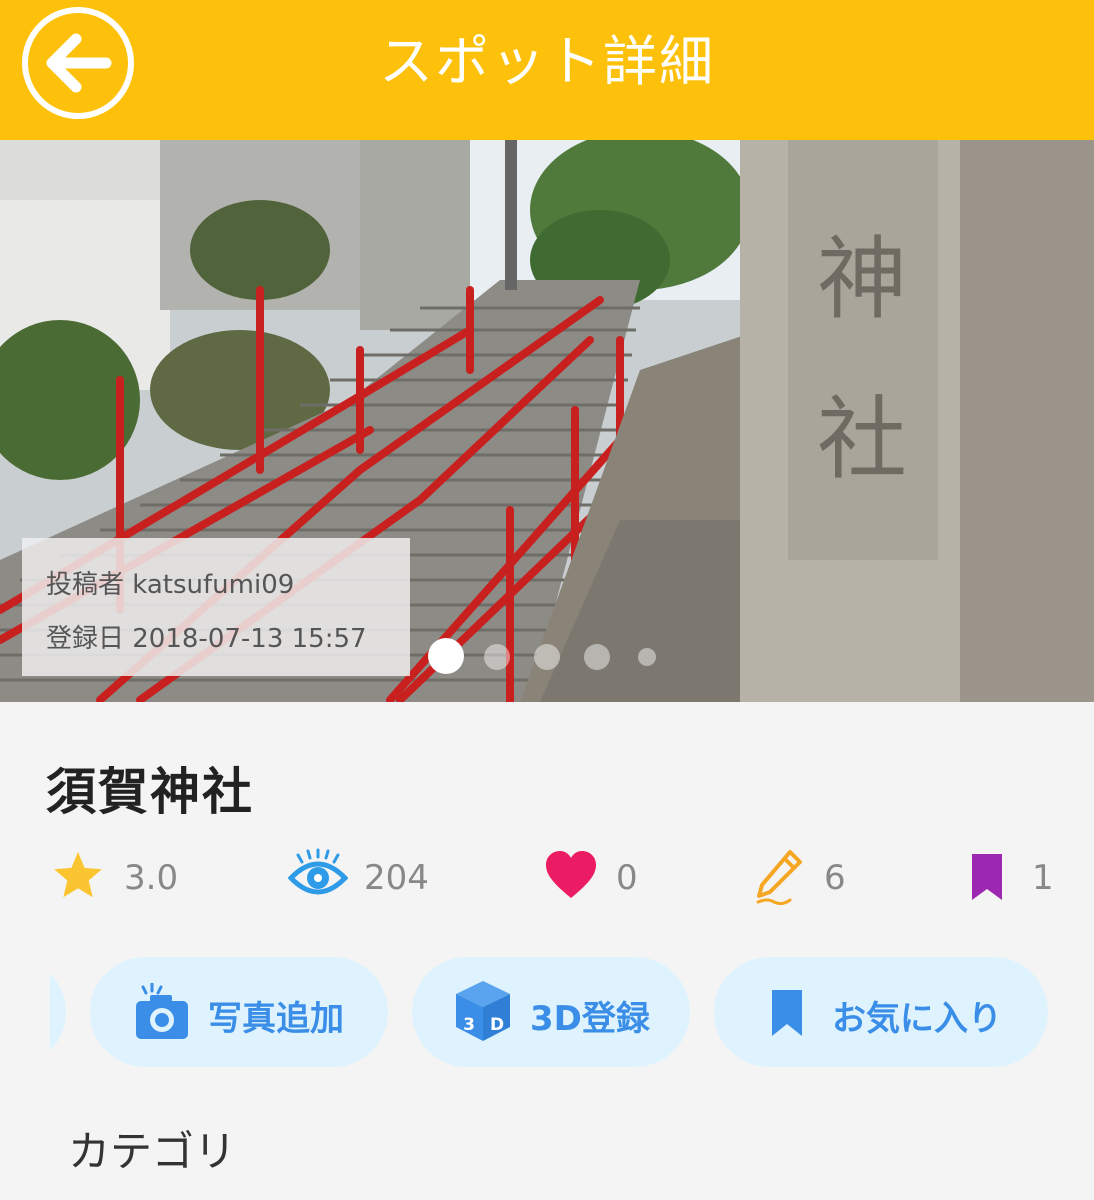 Image resolution: width=1094 pixels, height=1200 pixels. What do you see at coordinates (917, 1019) in the screenshot?
I see `favorite-label: お気に入り` at bounding box center [917, 1019].